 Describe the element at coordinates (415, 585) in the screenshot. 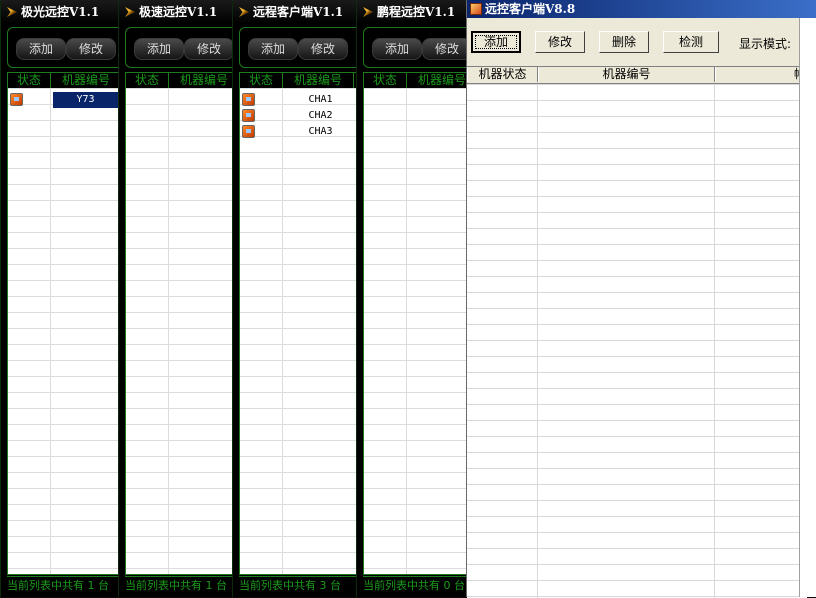

I see `status-bar: 当前列表中共有 0 台` at that location.